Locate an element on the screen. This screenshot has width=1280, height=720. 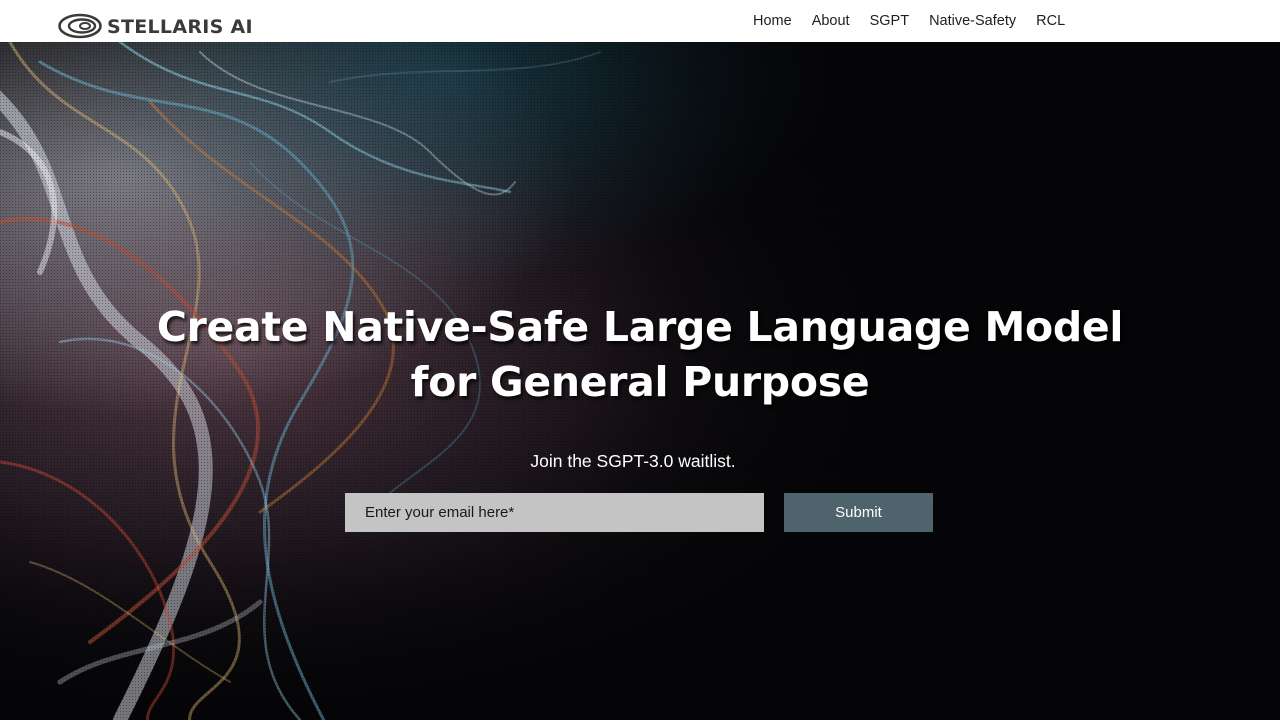
nav-native-safety: Native-Safety is located at coordinates (972, 21).